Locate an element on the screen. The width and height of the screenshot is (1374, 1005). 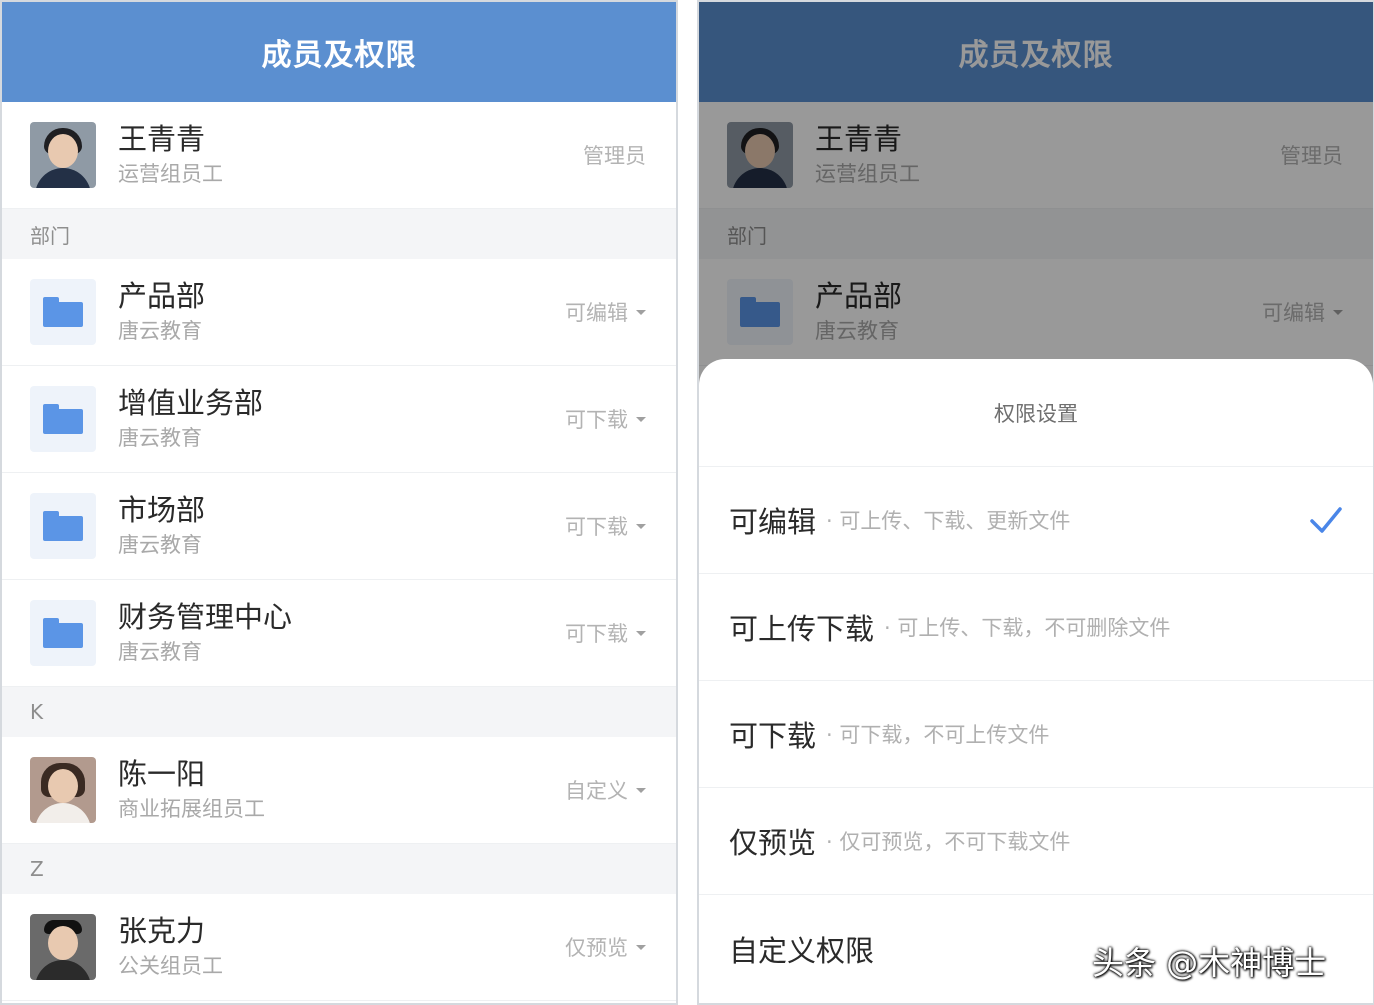
permission-label: 自定义 is located at coordinates (596, 791).